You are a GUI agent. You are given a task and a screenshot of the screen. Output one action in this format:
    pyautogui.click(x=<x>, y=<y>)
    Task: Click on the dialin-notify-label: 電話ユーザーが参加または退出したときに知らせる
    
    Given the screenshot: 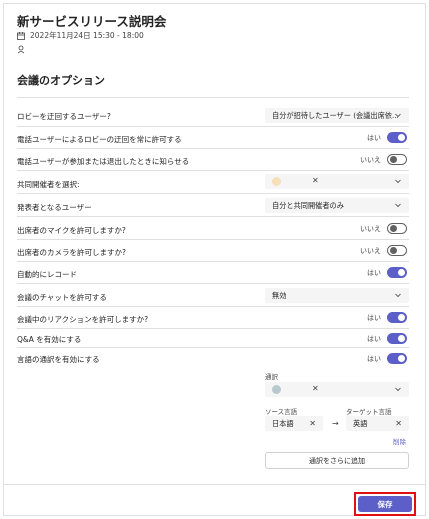 What is the action you would take?
    pyautogui.click(x=103, y=161)
    